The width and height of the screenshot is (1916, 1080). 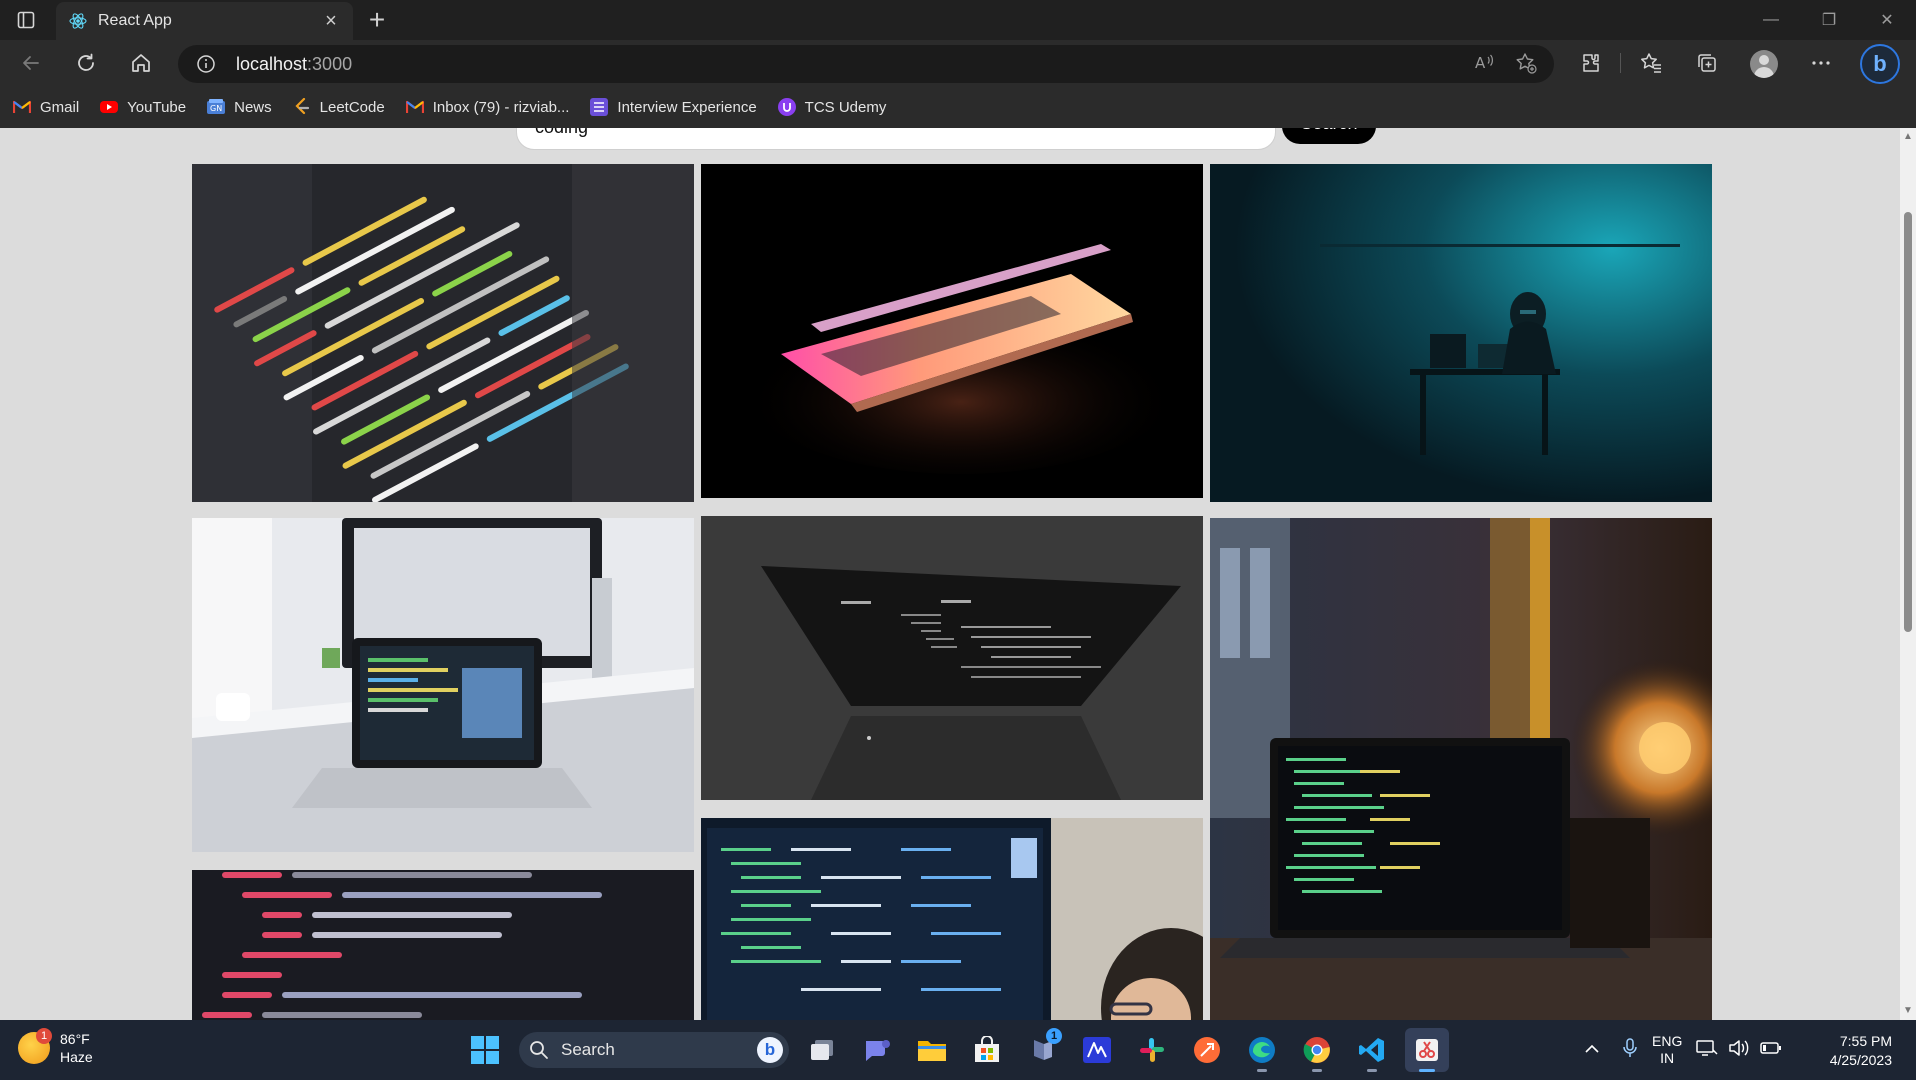 I want to click on chrome-icon, so click(x=1317, y=1050).